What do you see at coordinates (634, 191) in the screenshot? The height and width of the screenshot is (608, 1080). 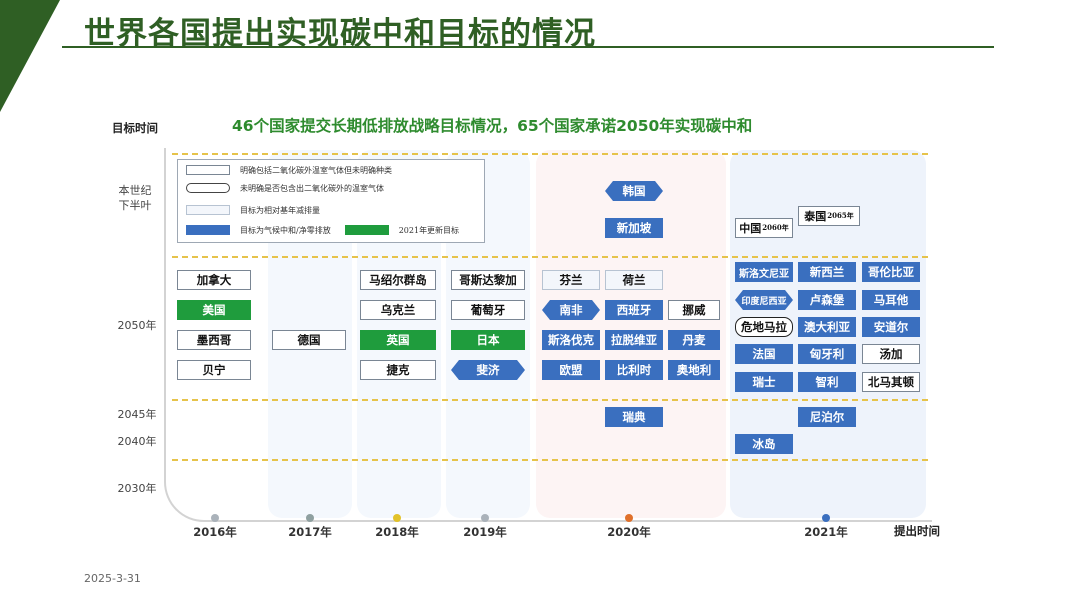 I see `country-box: 韩国` at bounding box center [634, 191].